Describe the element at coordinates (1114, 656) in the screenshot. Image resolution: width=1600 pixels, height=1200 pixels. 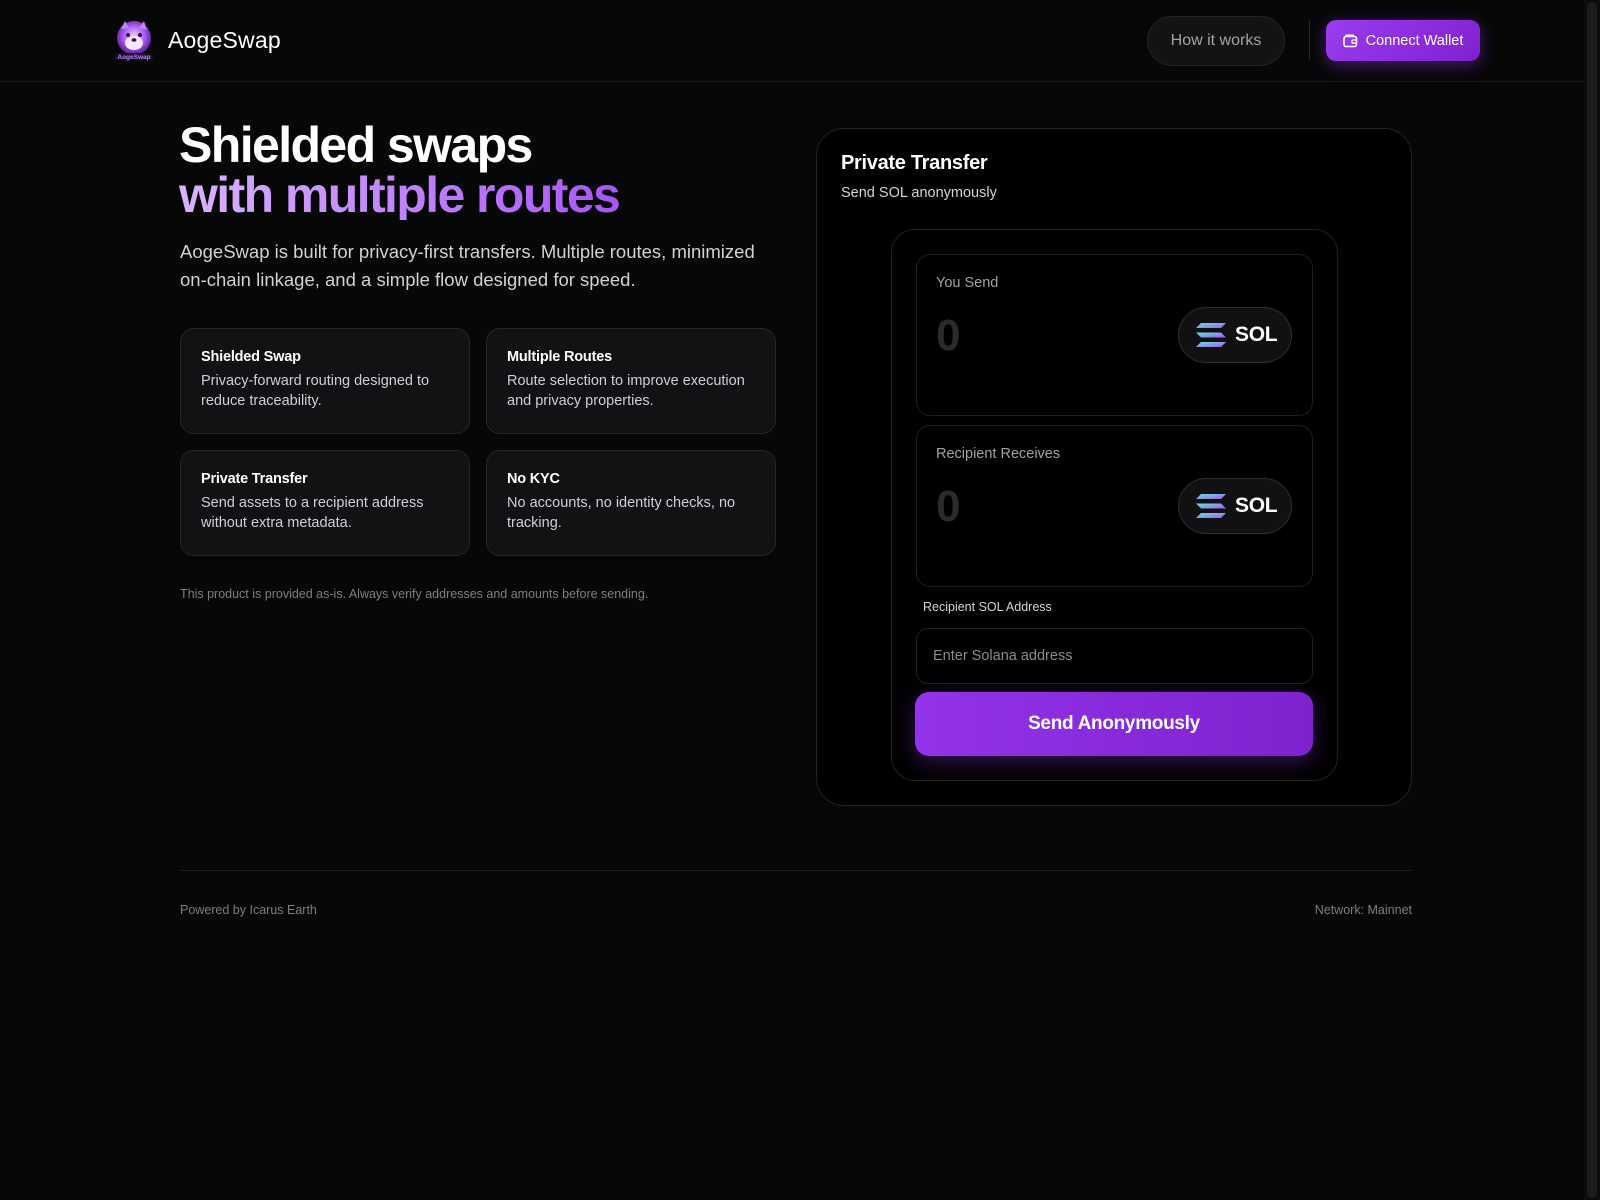
I see `recipient-address-input` at that location.